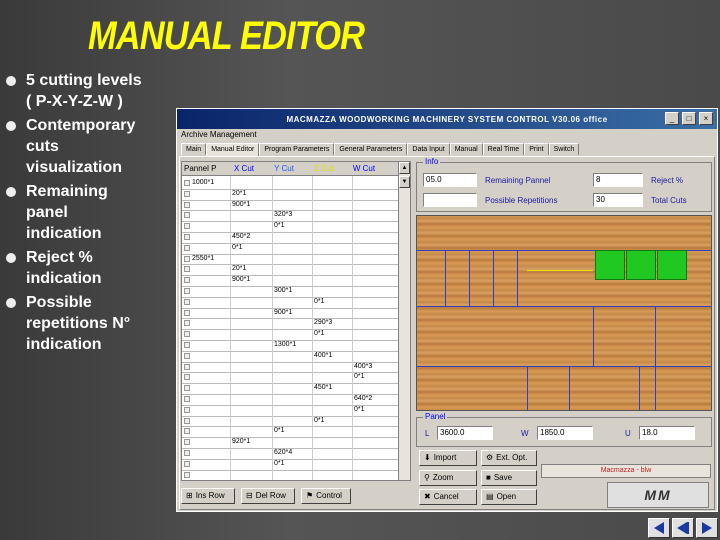  I want to click on insert-row-icon: ⊞, so click(189, 495).